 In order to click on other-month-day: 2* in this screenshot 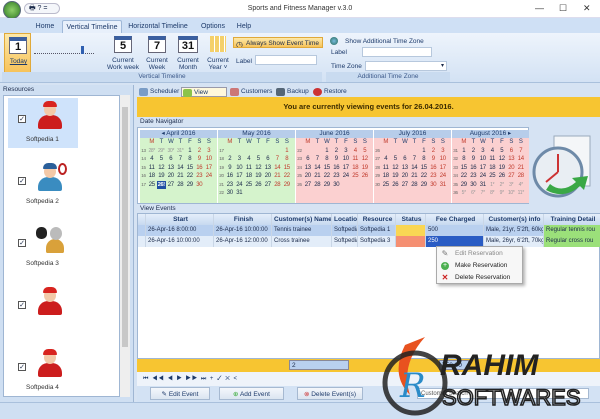, I will do `click(502, 185)`.